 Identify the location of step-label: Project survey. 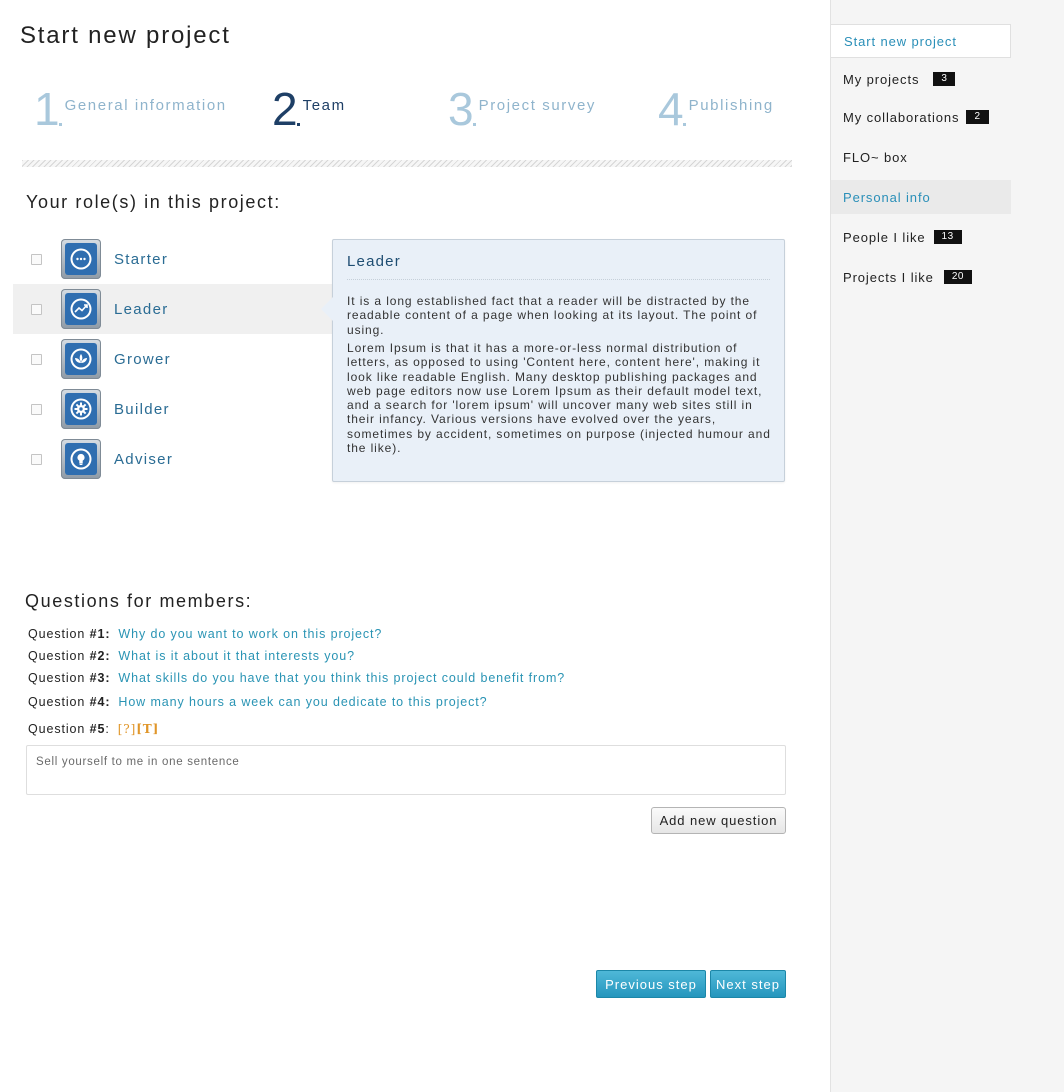
(537, 105).